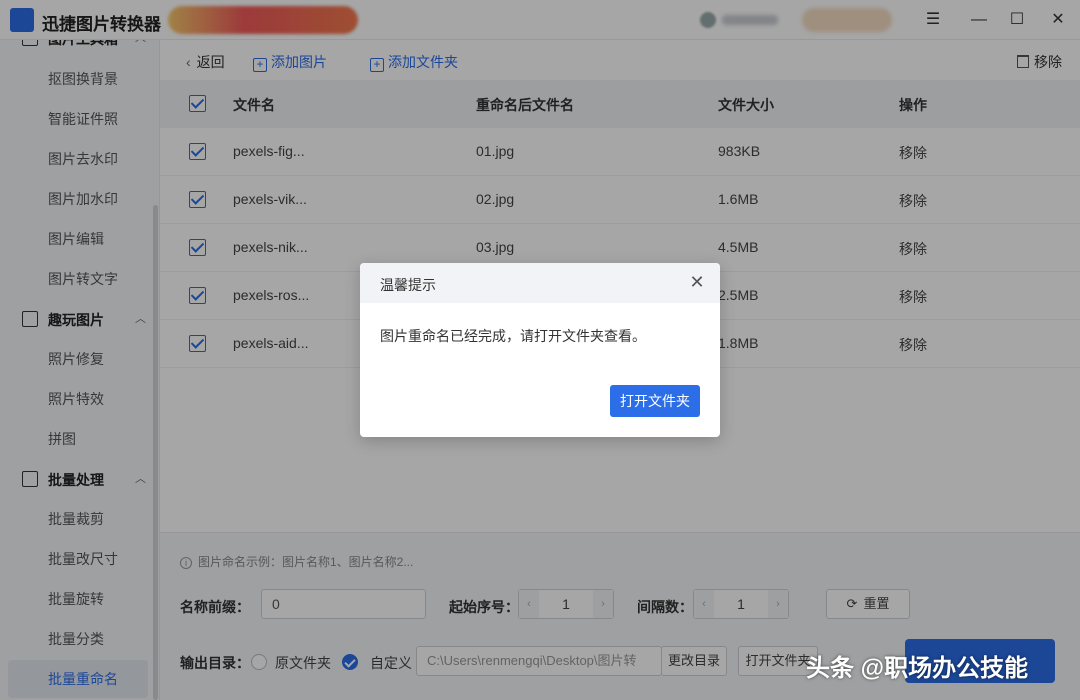 This screenshot has height=700, width=1080. I want to click on open-folder-dialog-button: 打开文件夹, so click(655, 401).